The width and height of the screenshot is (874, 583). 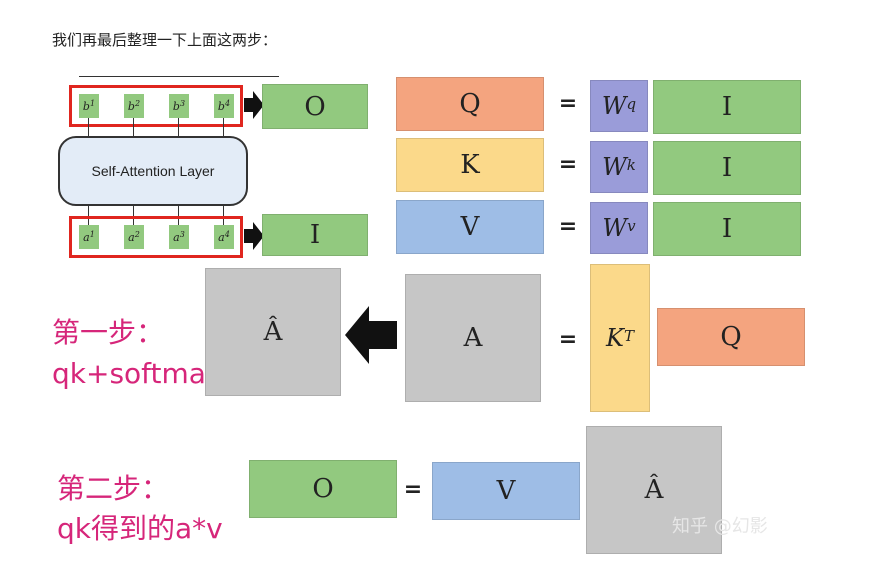 What do you see at coordinates (134, 237) in the screenshot?
I see `input-token-2: a2` at bounding box center [134, 237].